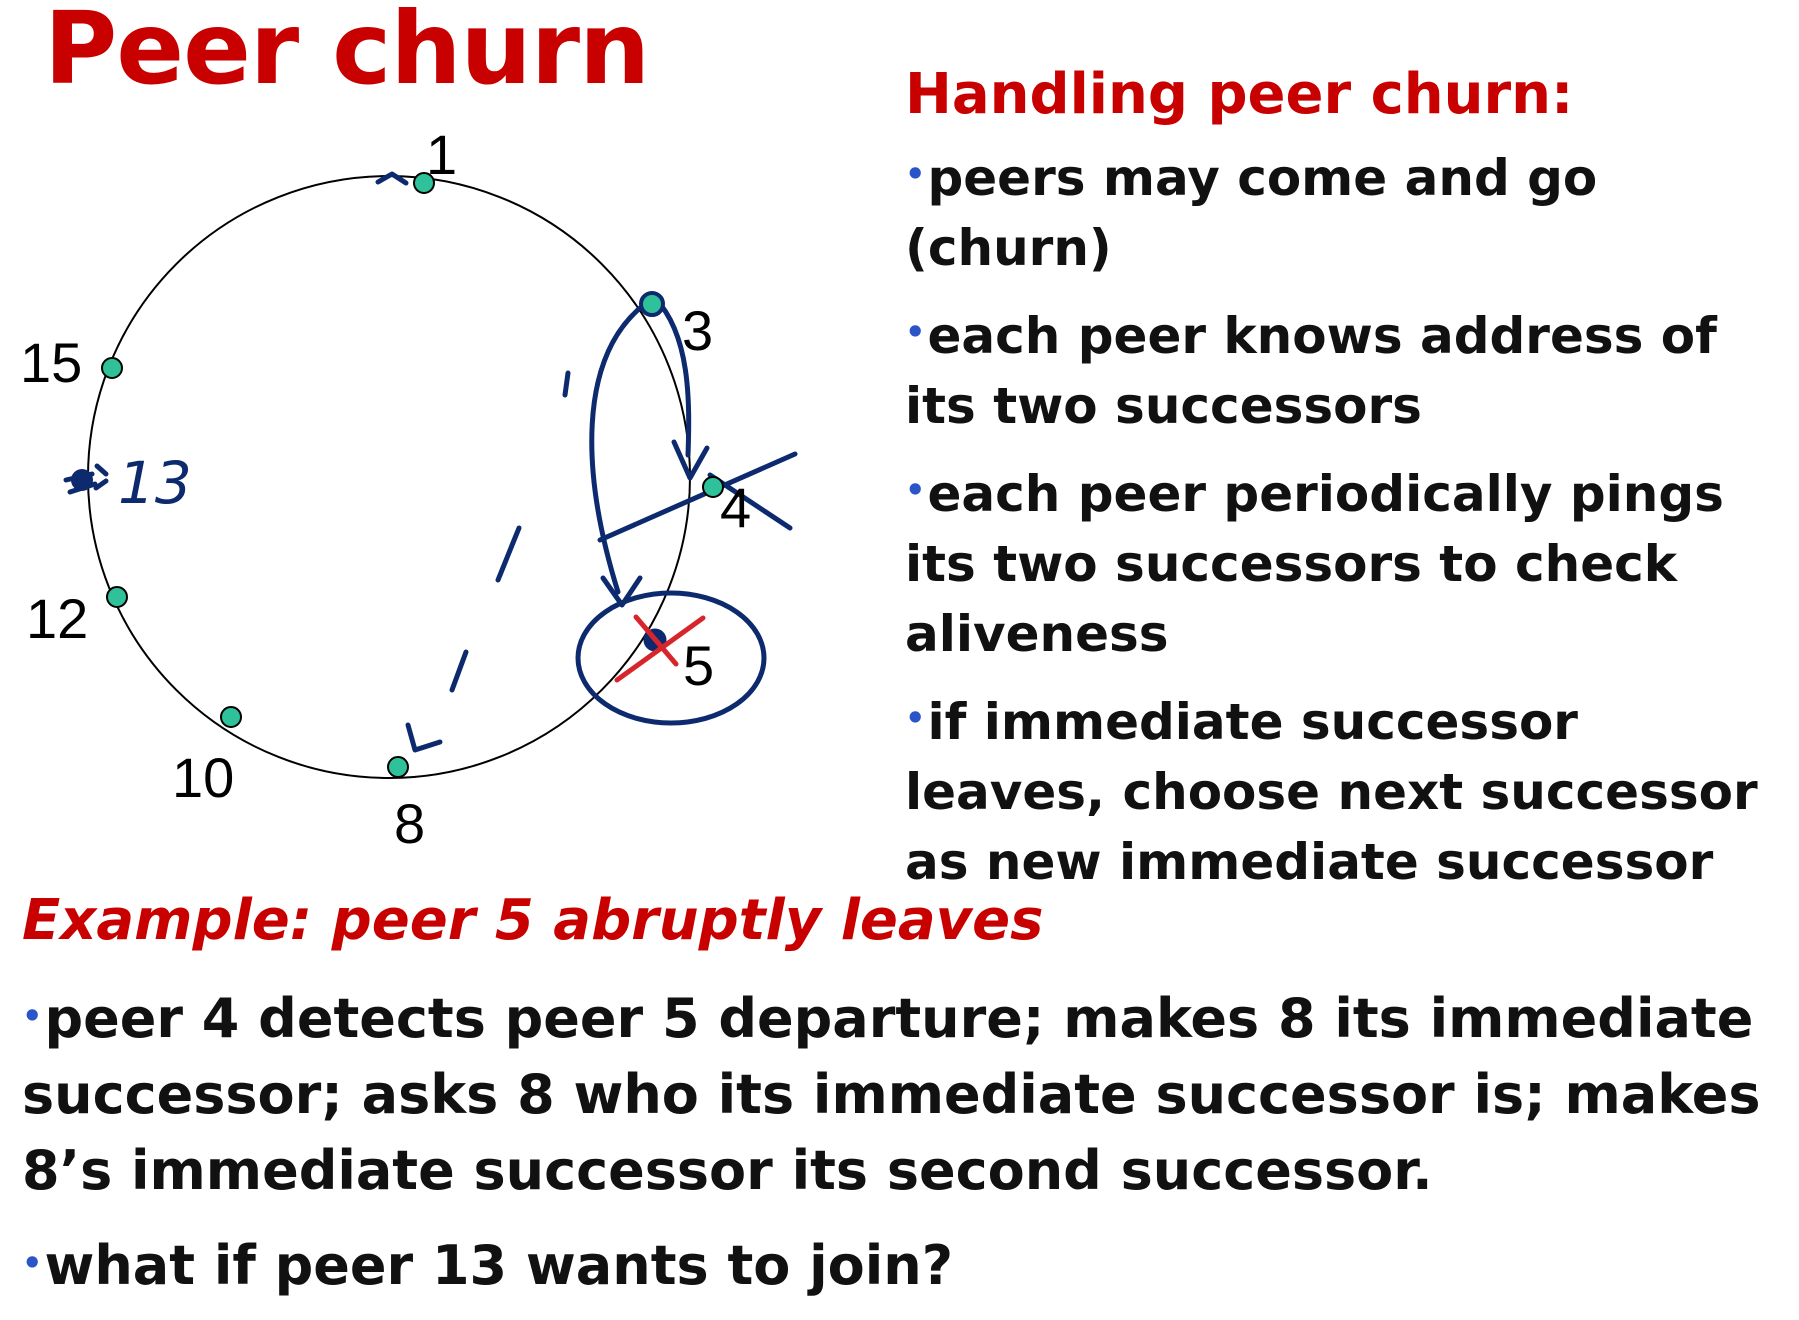  Describe the element at coordinates (101, 477) in the screenshot. I see `node-13-ticks` at that location.